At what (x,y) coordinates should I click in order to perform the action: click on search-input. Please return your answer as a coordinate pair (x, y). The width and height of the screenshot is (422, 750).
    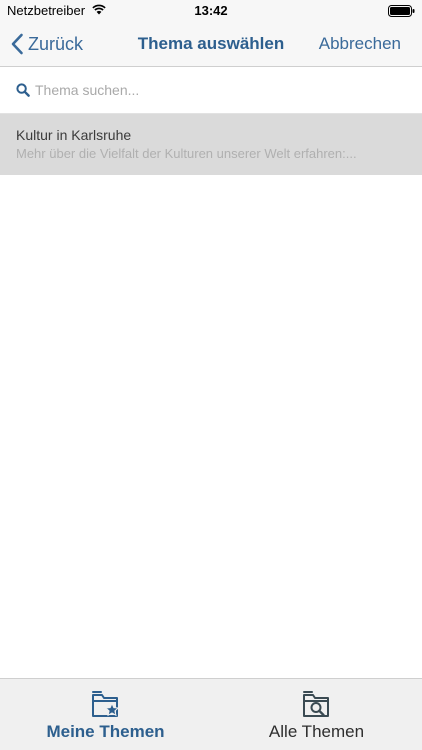
    Looking at the image, I should click on (220, 90).